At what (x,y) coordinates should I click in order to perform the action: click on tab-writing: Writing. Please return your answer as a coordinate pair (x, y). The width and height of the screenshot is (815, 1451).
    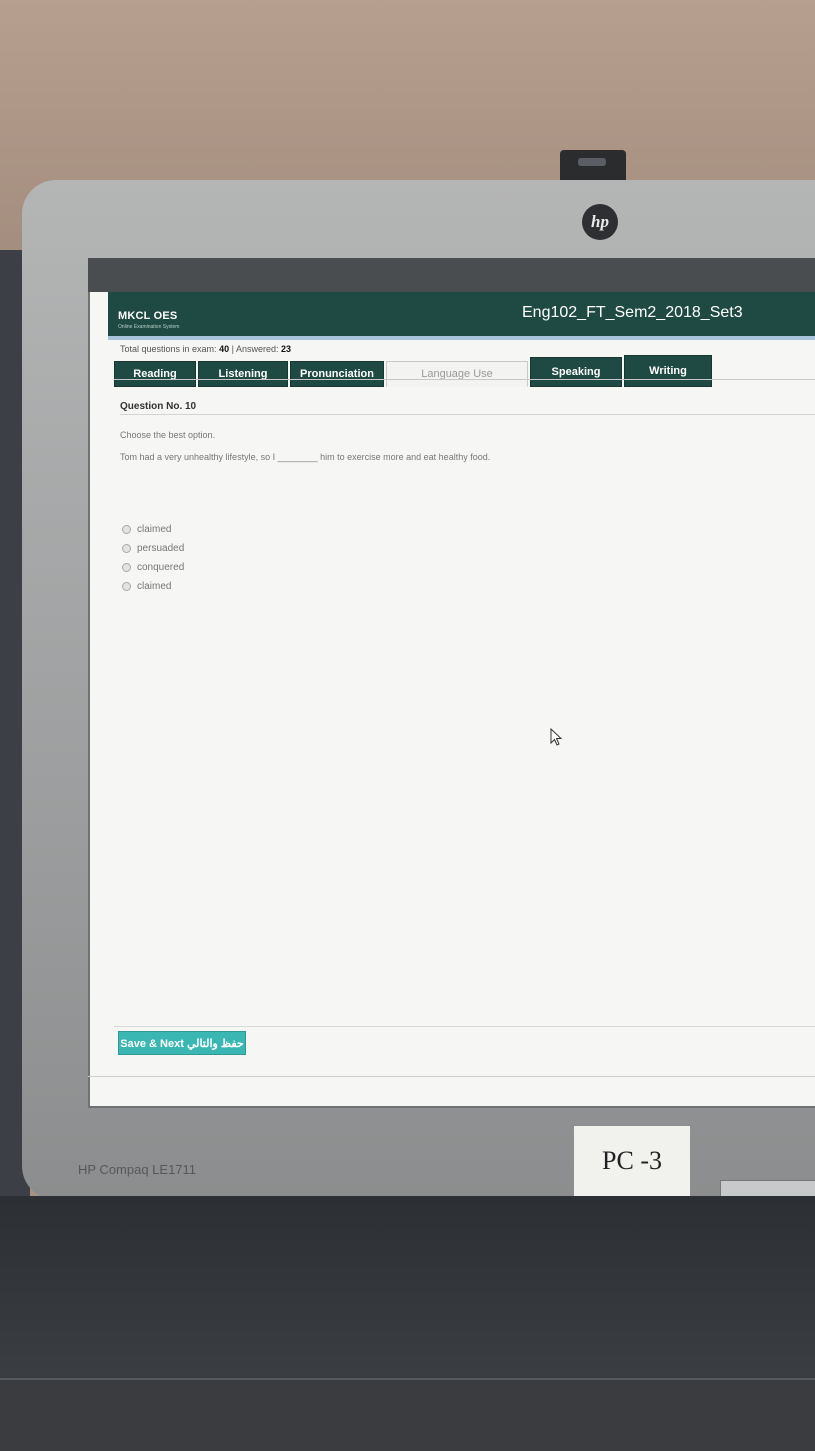
    Looking at the image, I should click on (668, 371).